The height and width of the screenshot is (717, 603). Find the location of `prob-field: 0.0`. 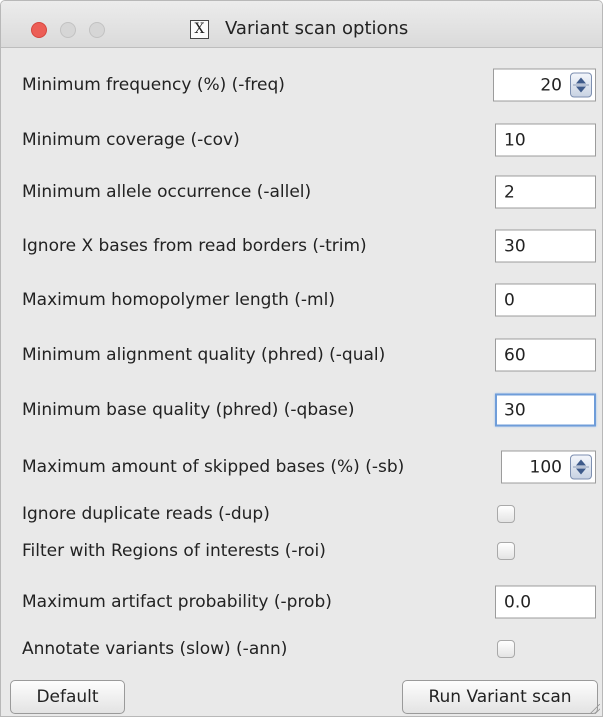

prob-field: 0.0 is located at coordinates (545, 602).